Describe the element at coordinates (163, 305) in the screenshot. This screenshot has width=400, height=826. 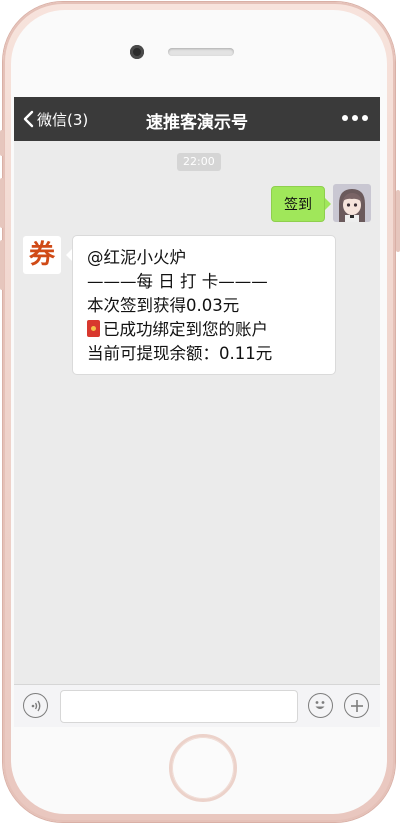
I see `message-line: 本次签到获得0.03元` at that location.